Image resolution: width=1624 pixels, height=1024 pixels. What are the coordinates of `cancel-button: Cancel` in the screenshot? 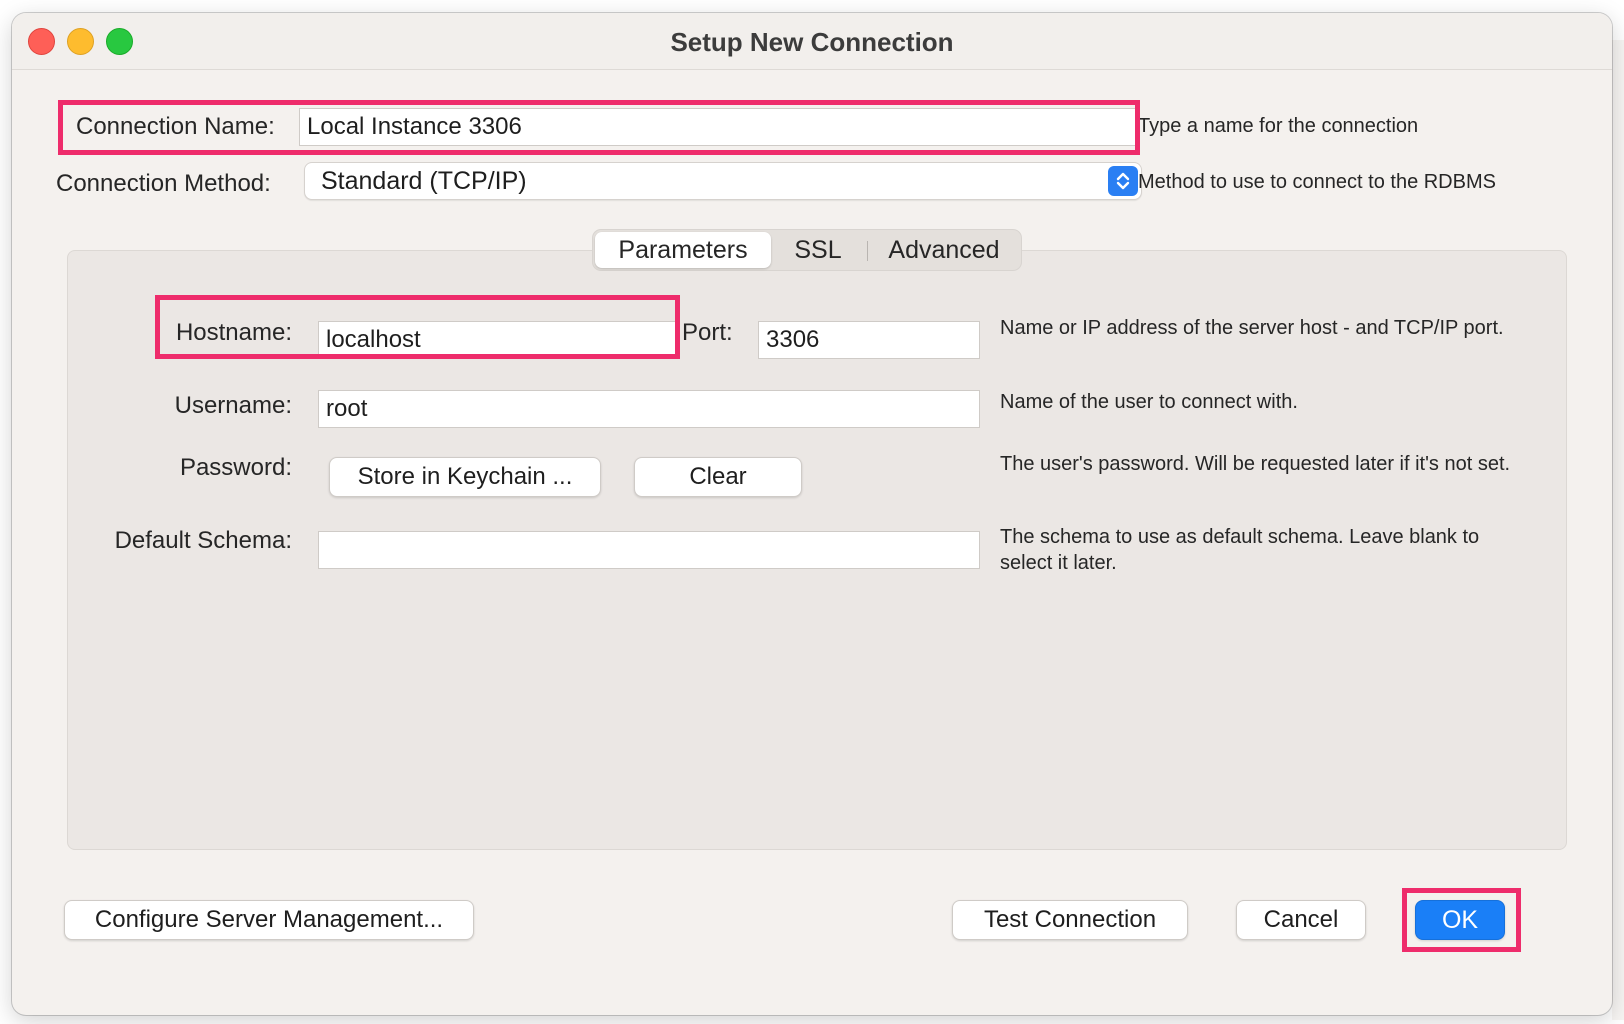 It's located at (1301, 920).